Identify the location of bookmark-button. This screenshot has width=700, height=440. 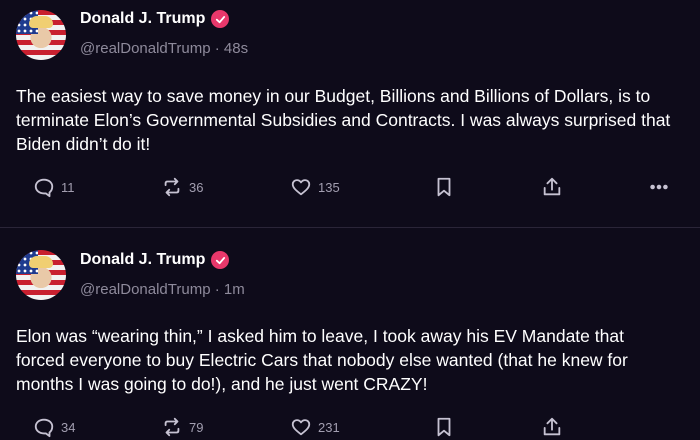
(444, 427).